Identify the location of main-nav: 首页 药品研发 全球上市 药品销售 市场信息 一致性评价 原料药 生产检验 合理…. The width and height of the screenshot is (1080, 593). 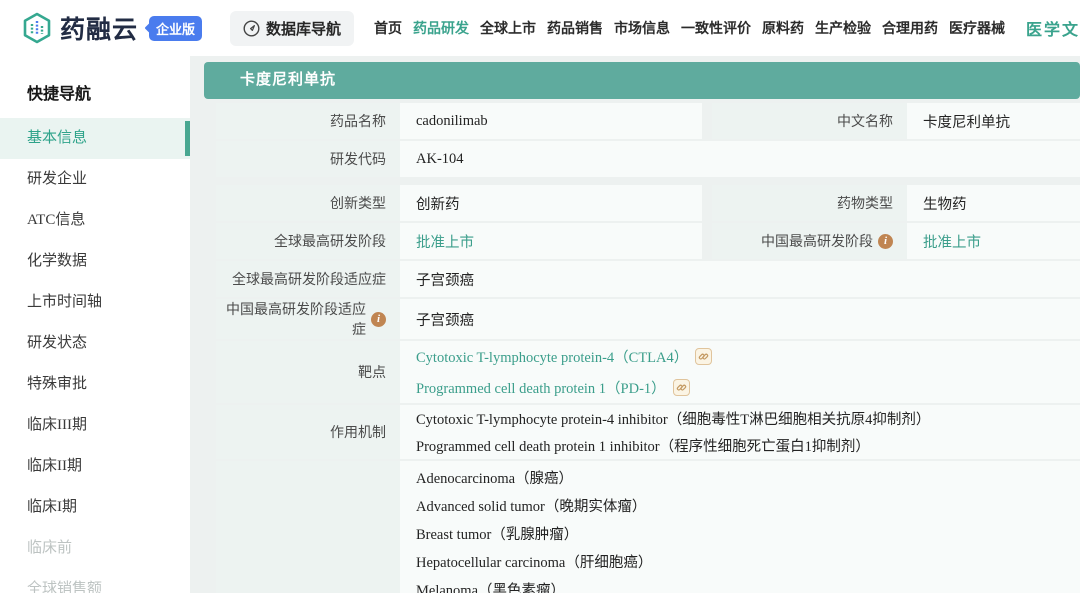
(727, 28).